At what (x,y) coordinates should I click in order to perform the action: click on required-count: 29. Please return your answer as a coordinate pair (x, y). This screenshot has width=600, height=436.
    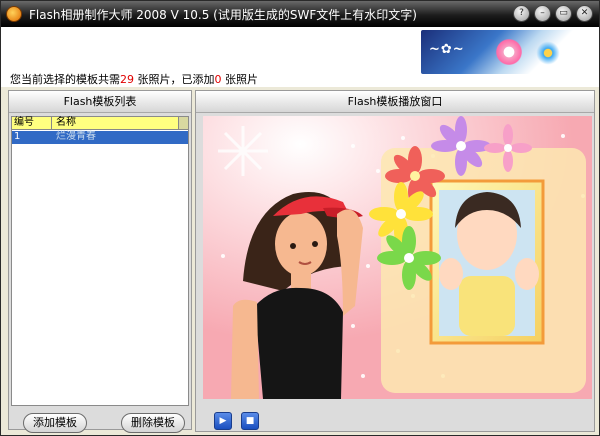
    Looking at the image, I should click on (127, 79).